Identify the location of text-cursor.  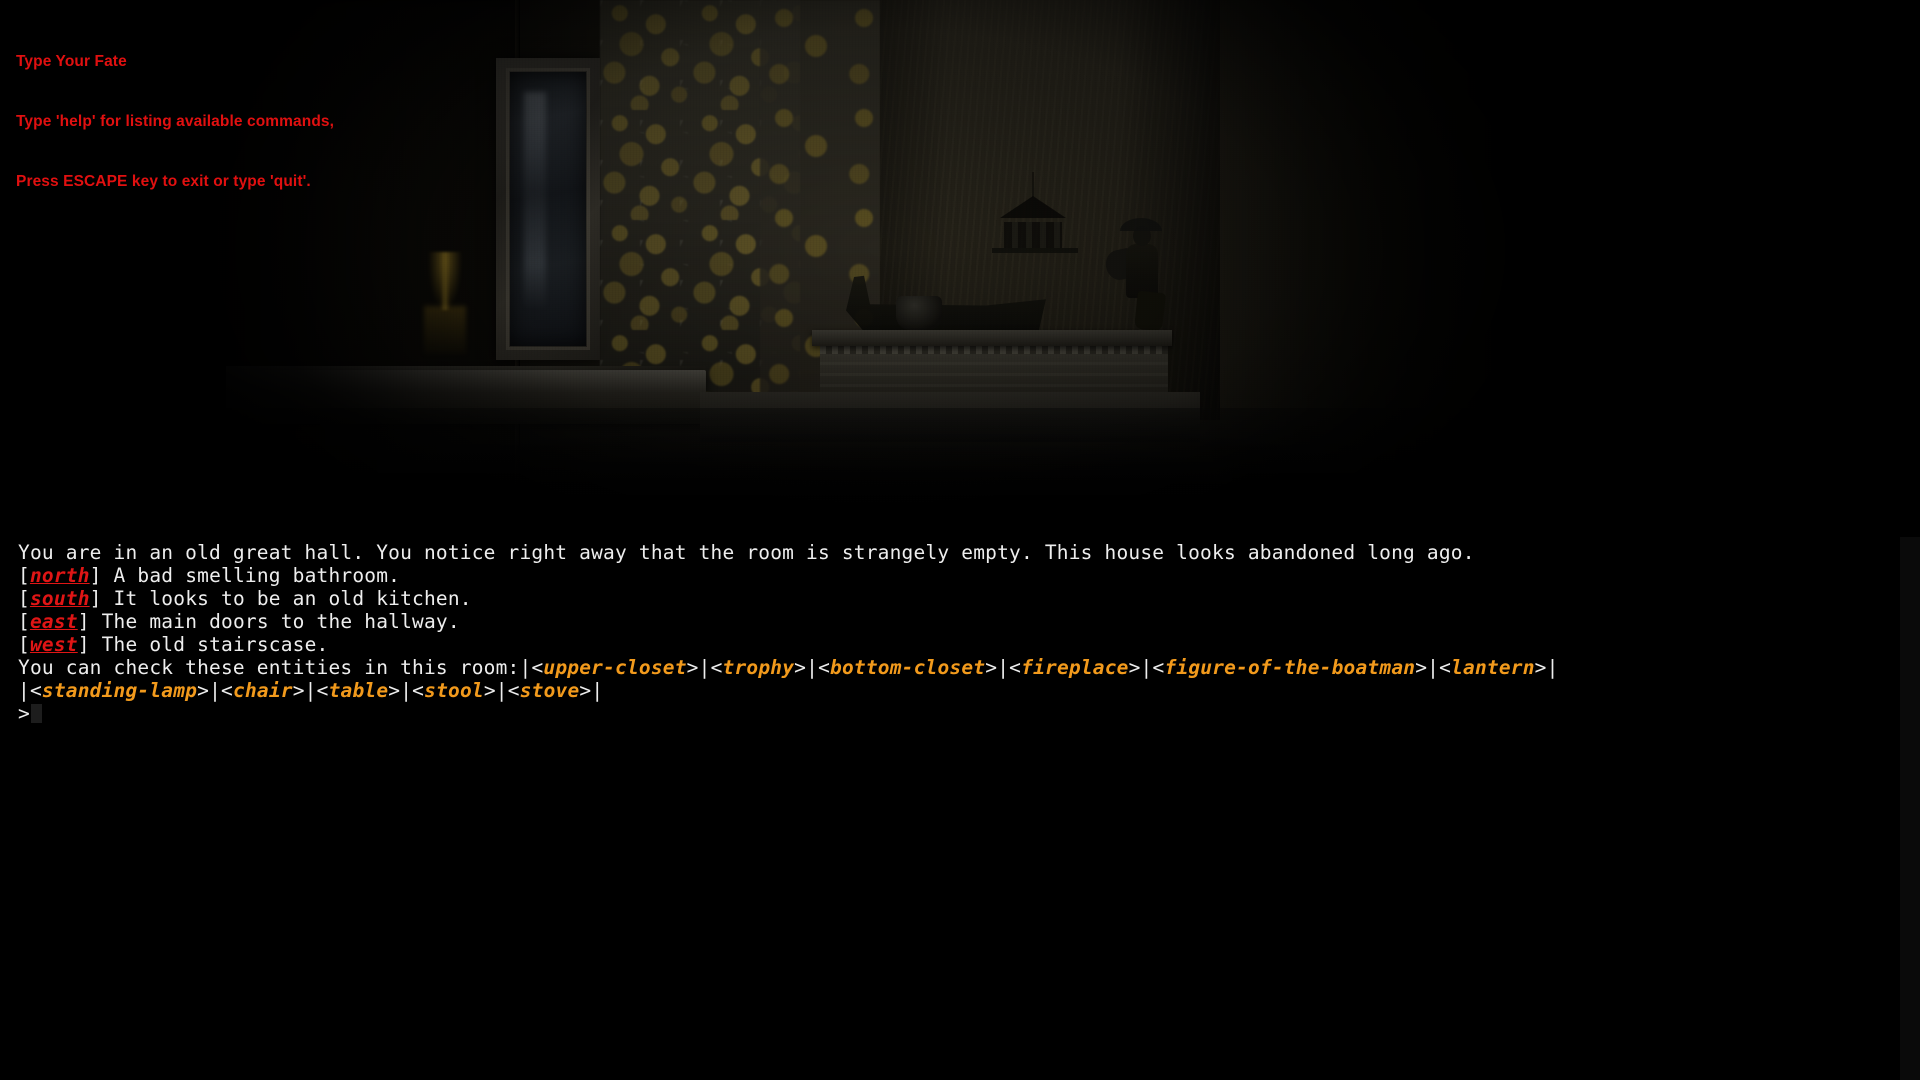
(36, 713).